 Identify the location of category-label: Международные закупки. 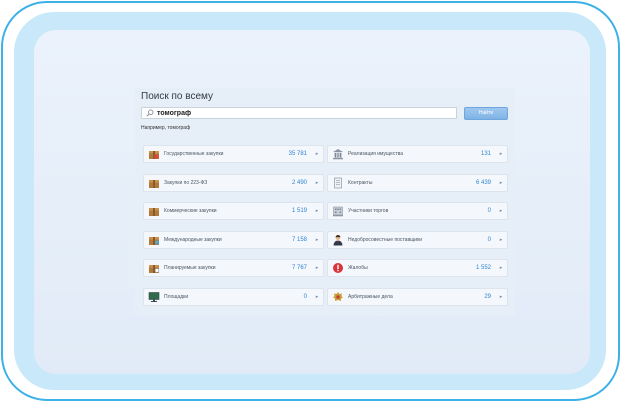
(193, 240).